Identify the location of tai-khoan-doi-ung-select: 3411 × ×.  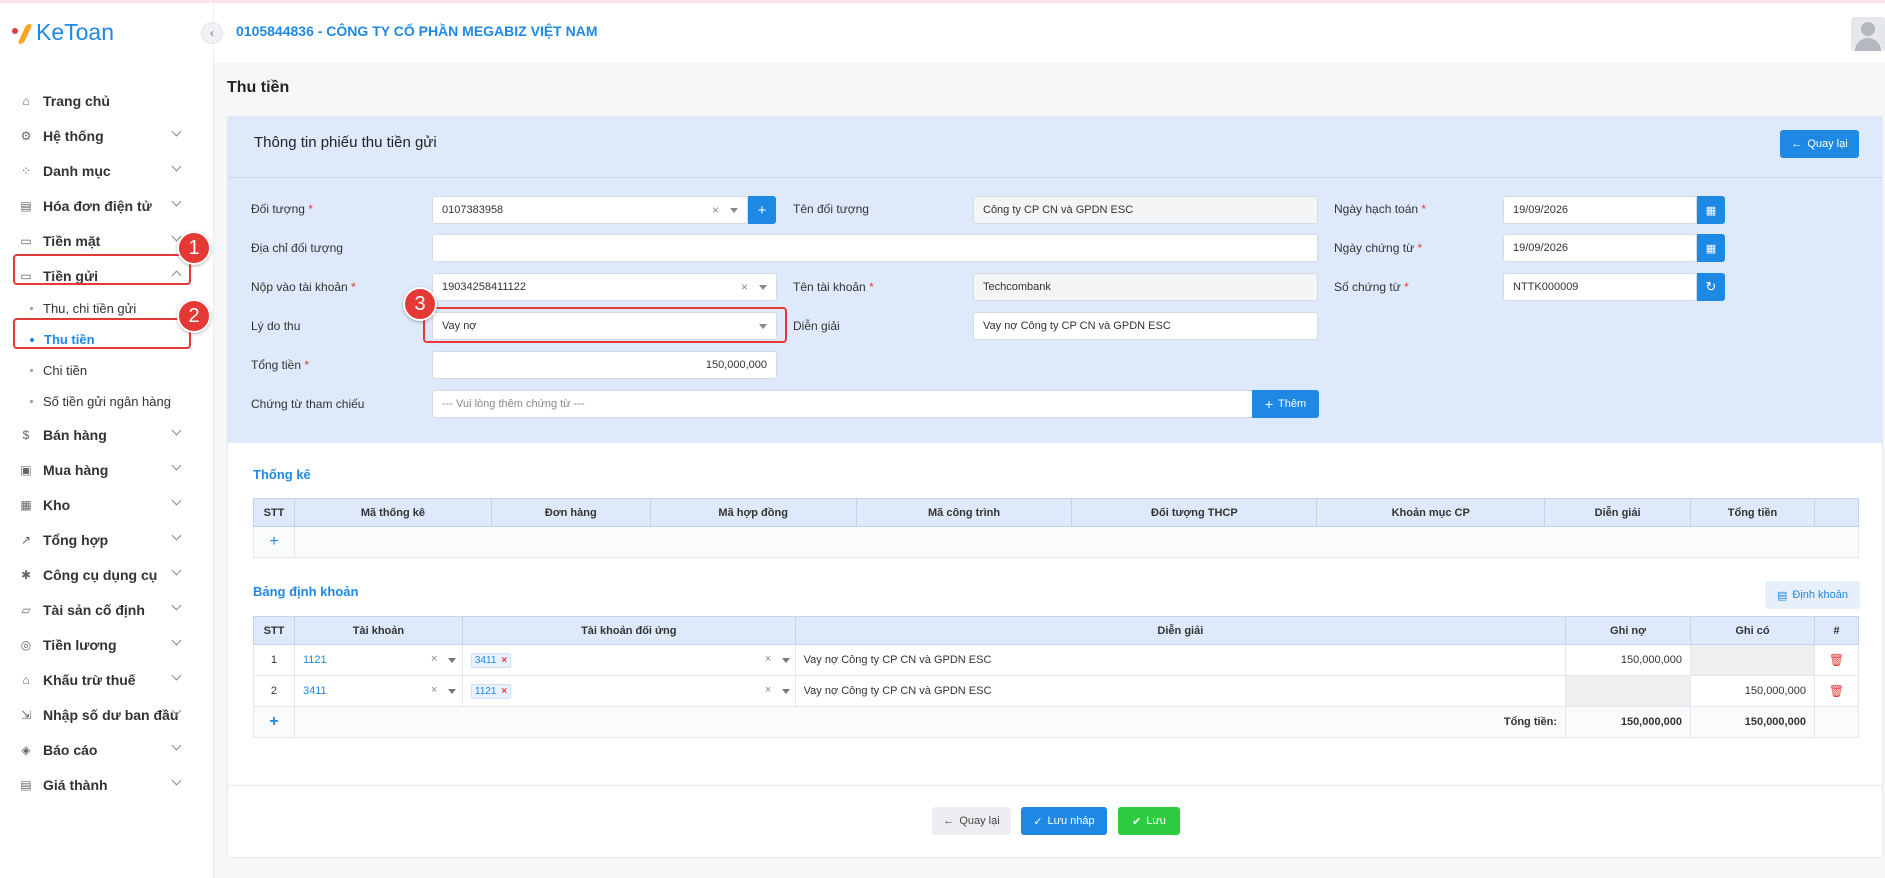
(628, 660).